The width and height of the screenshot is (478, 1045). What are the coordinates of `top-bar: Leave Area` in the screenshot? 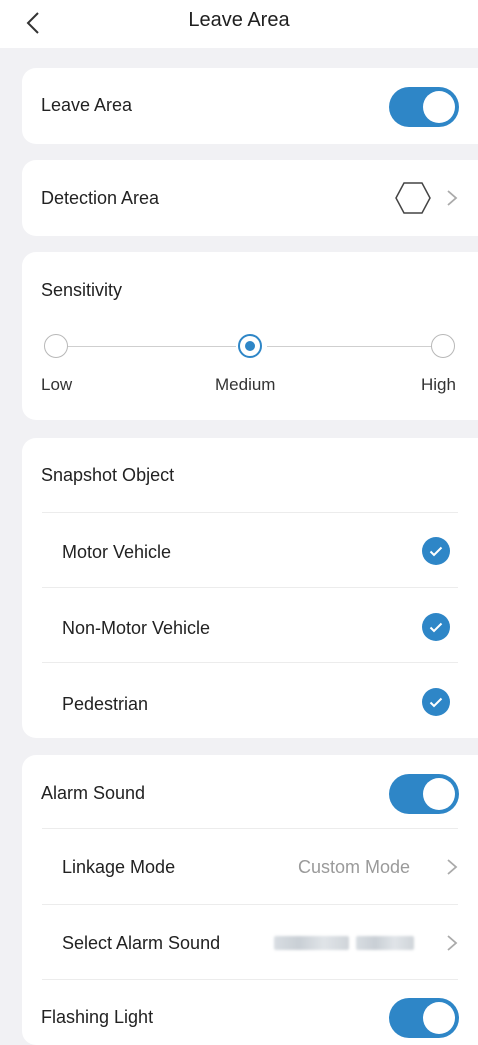 It's located at (239, 24).